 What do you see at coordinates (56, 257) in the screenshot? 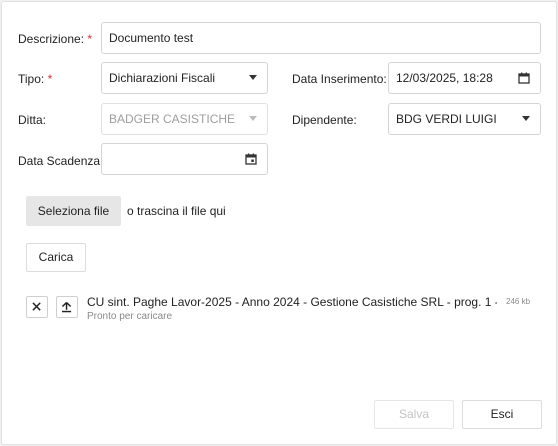
I see `upload-button: Carica` at bounding box center [56, 257].